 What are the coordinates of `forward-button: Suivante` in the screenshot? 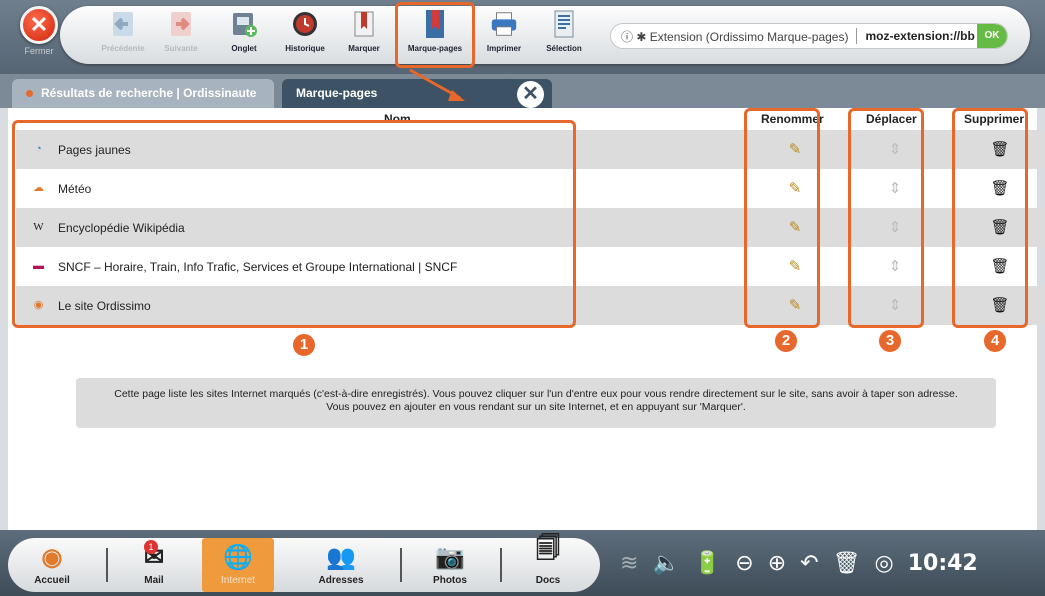 It's located at (181, 35).